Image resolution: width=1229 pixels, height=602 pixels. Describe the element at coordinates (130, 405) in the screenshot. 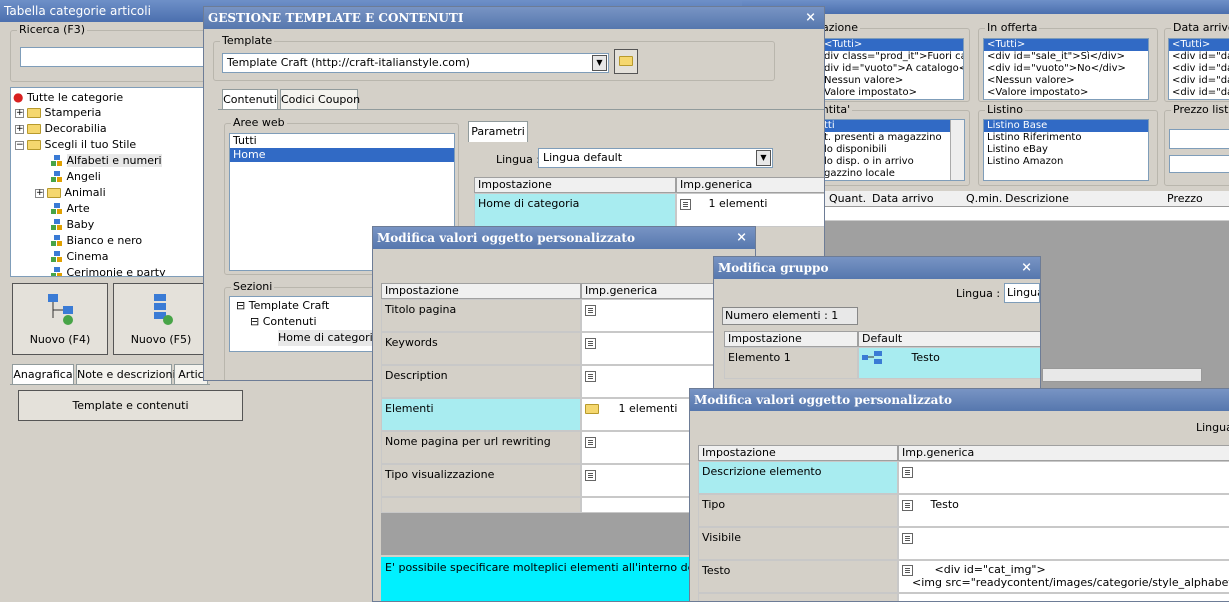

I see `template-contenuti-button: Template e contenuti` at that location.